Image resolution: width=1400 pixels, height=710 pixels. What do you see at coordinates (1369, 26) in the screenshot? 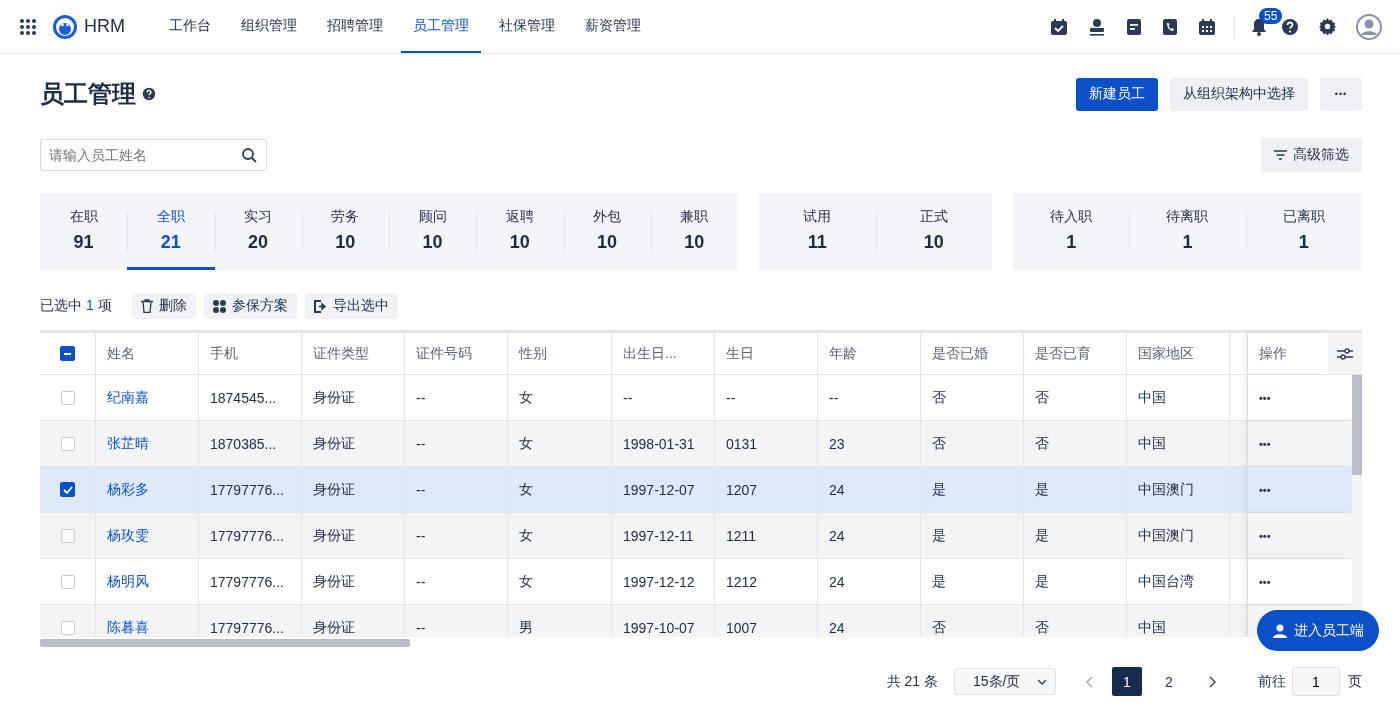
I see `avatar-icon` at bounding box center [1369, 26].